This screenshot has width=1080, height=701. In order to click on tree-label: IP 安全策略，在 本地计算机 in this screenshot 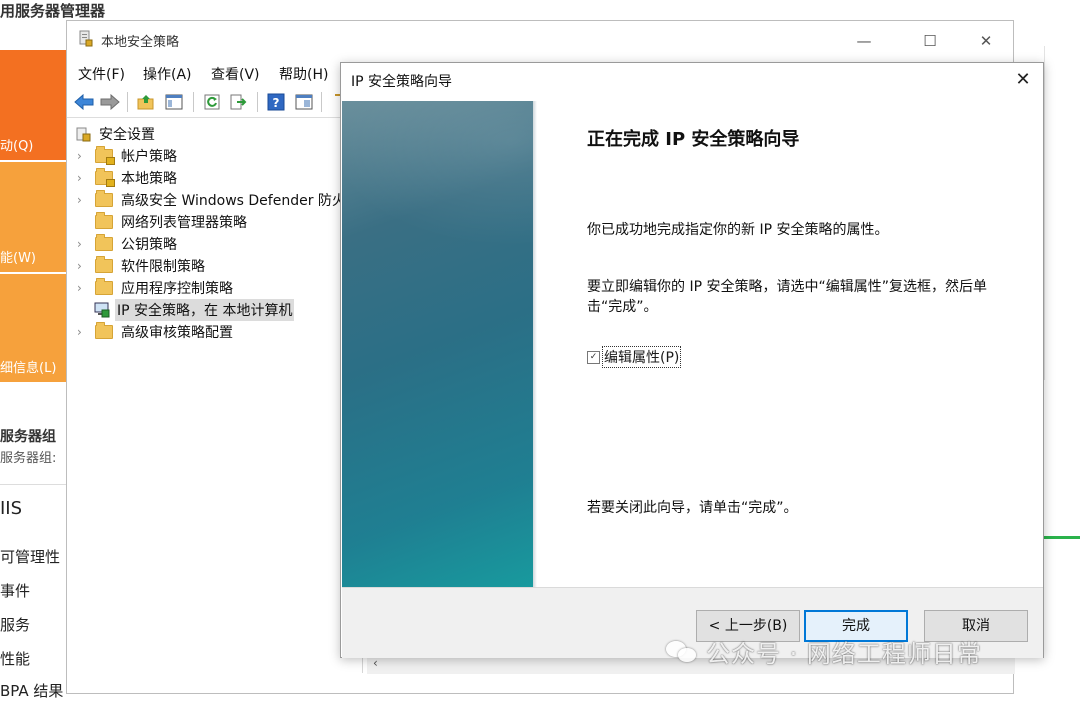, I will do `click(205, 310)`.